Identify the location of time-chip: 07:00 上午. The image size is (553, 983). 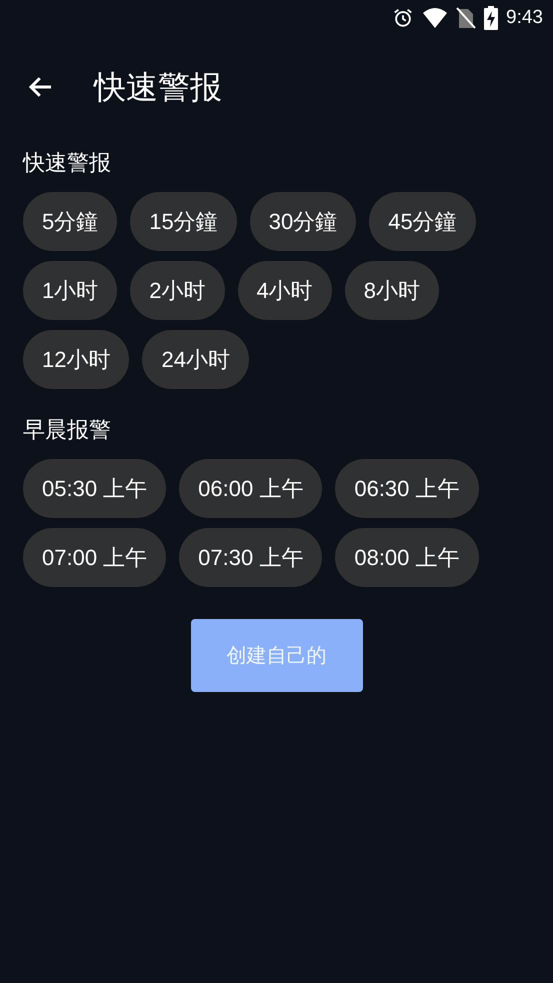
(94, 557).